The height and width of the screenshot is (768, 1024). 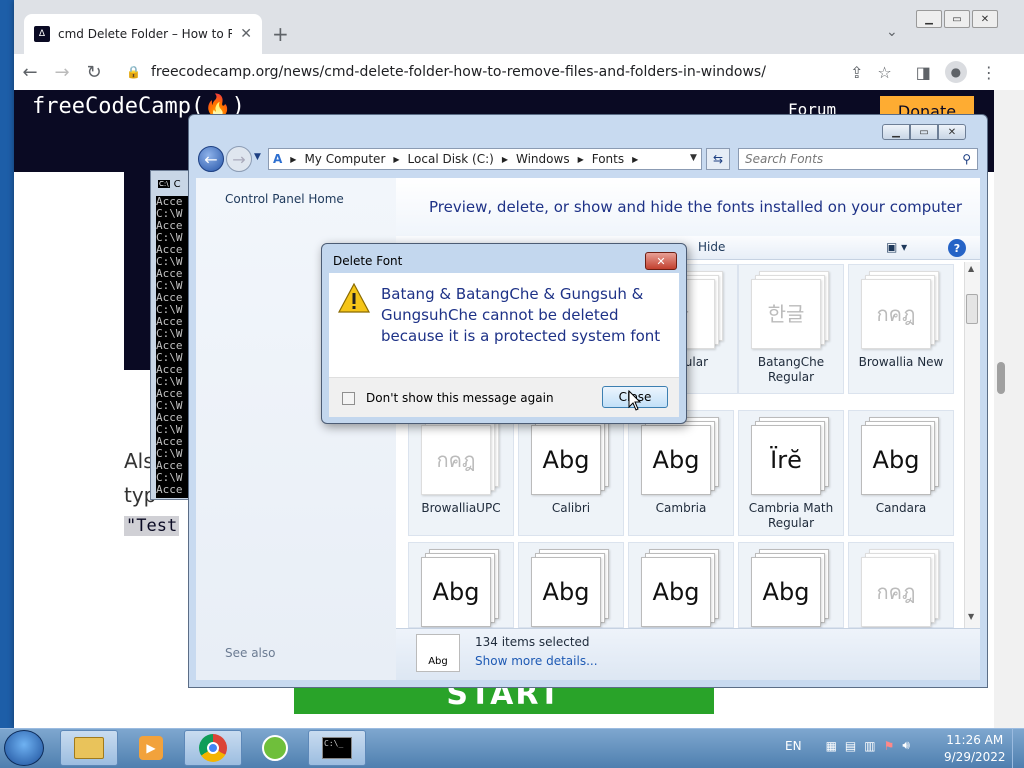 I want to click on new-tab-icon: +, so click(x=280, y=34).